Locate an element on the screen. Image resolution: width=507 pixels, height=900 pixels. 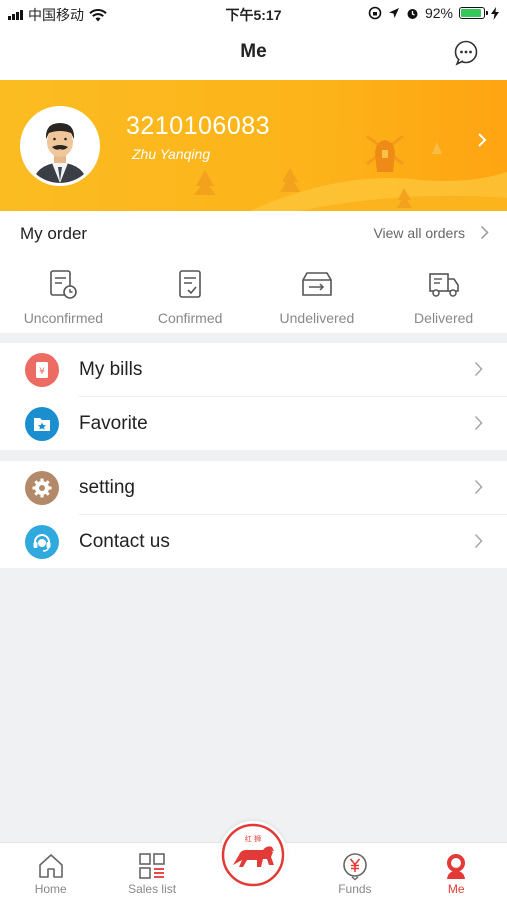
lion-logo-icon: 红 狮 is located at coordinates (253, 855).